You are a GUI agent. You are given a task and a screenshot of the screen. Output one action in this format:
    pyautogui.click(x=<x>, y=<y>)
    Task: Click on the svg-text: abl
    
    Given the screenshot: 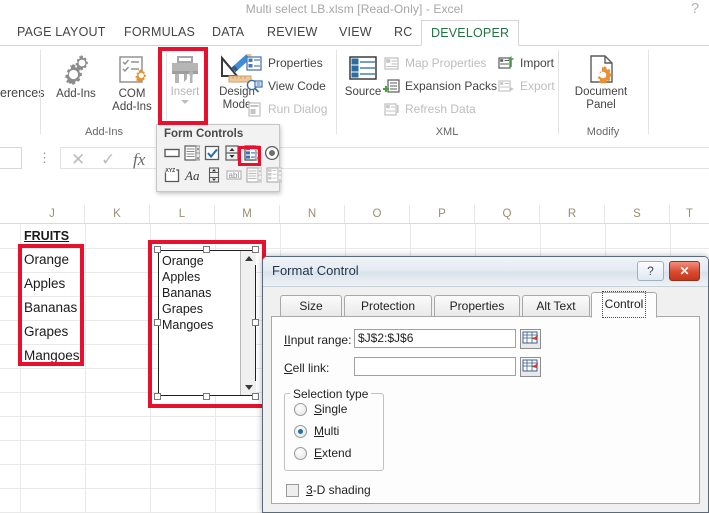 What is the action you would take?
    pyautogui.click(x=234, y=175)
    